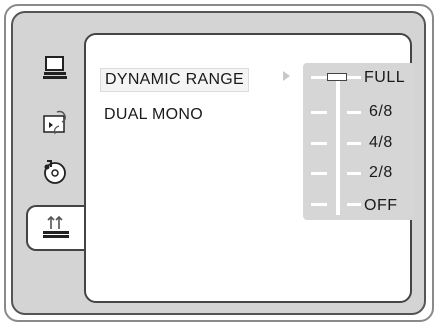  What do you see at coordinates (384, 78) in the screenshot?
I see `level-full: FULL` at bounding box center [384, 78].